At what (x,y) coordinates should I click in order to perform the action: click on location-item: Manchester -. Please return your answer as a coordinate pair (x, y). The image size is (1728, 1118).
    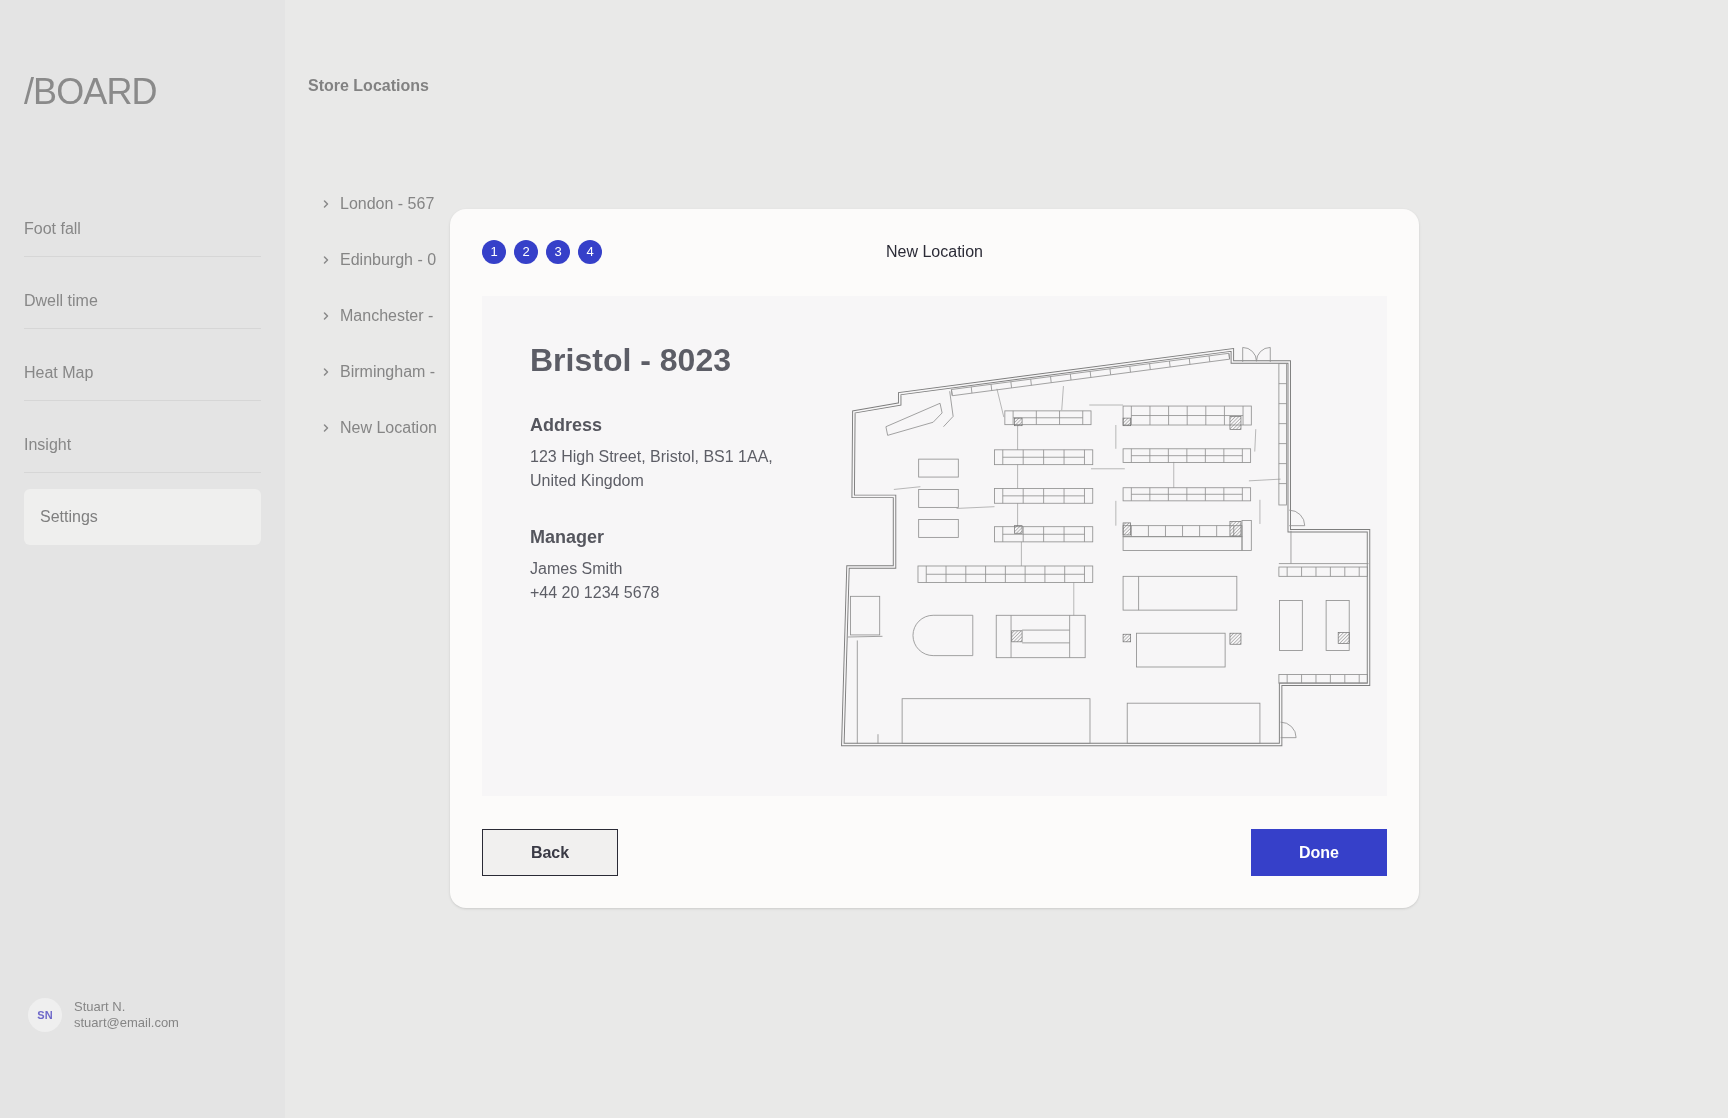
    Looking at the image, I should click on (387, 316).